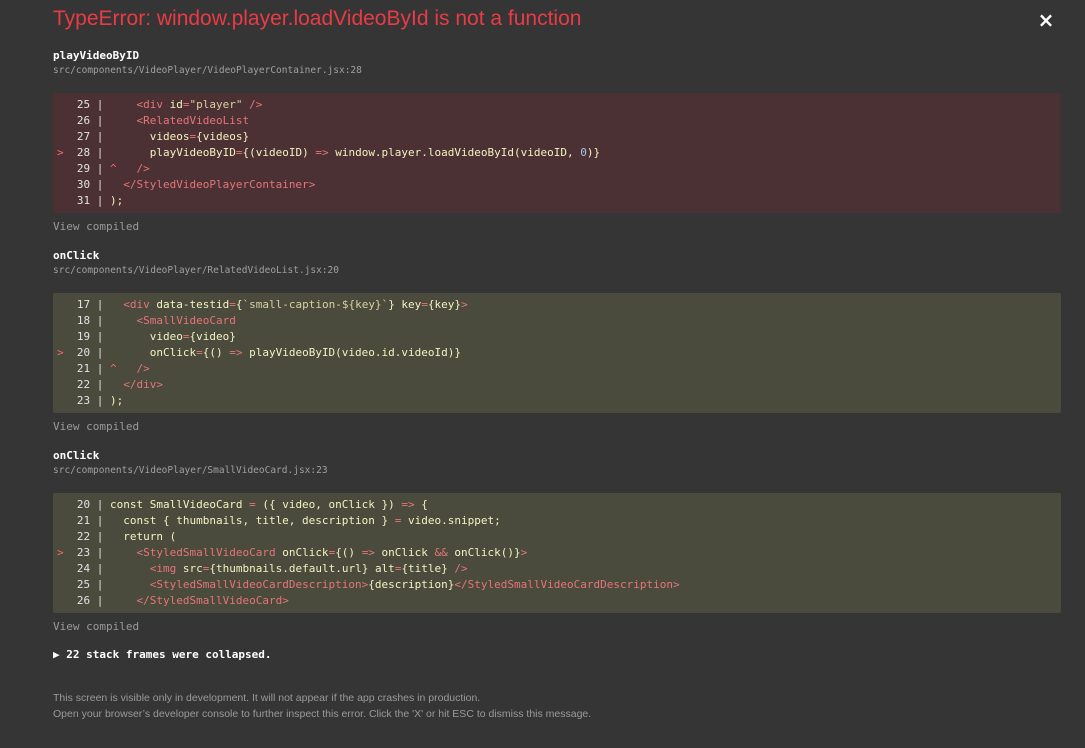  Describe the element at coordinates (557, 385) in the screenshot. I see `code-line: 22 | </div>` at that location.